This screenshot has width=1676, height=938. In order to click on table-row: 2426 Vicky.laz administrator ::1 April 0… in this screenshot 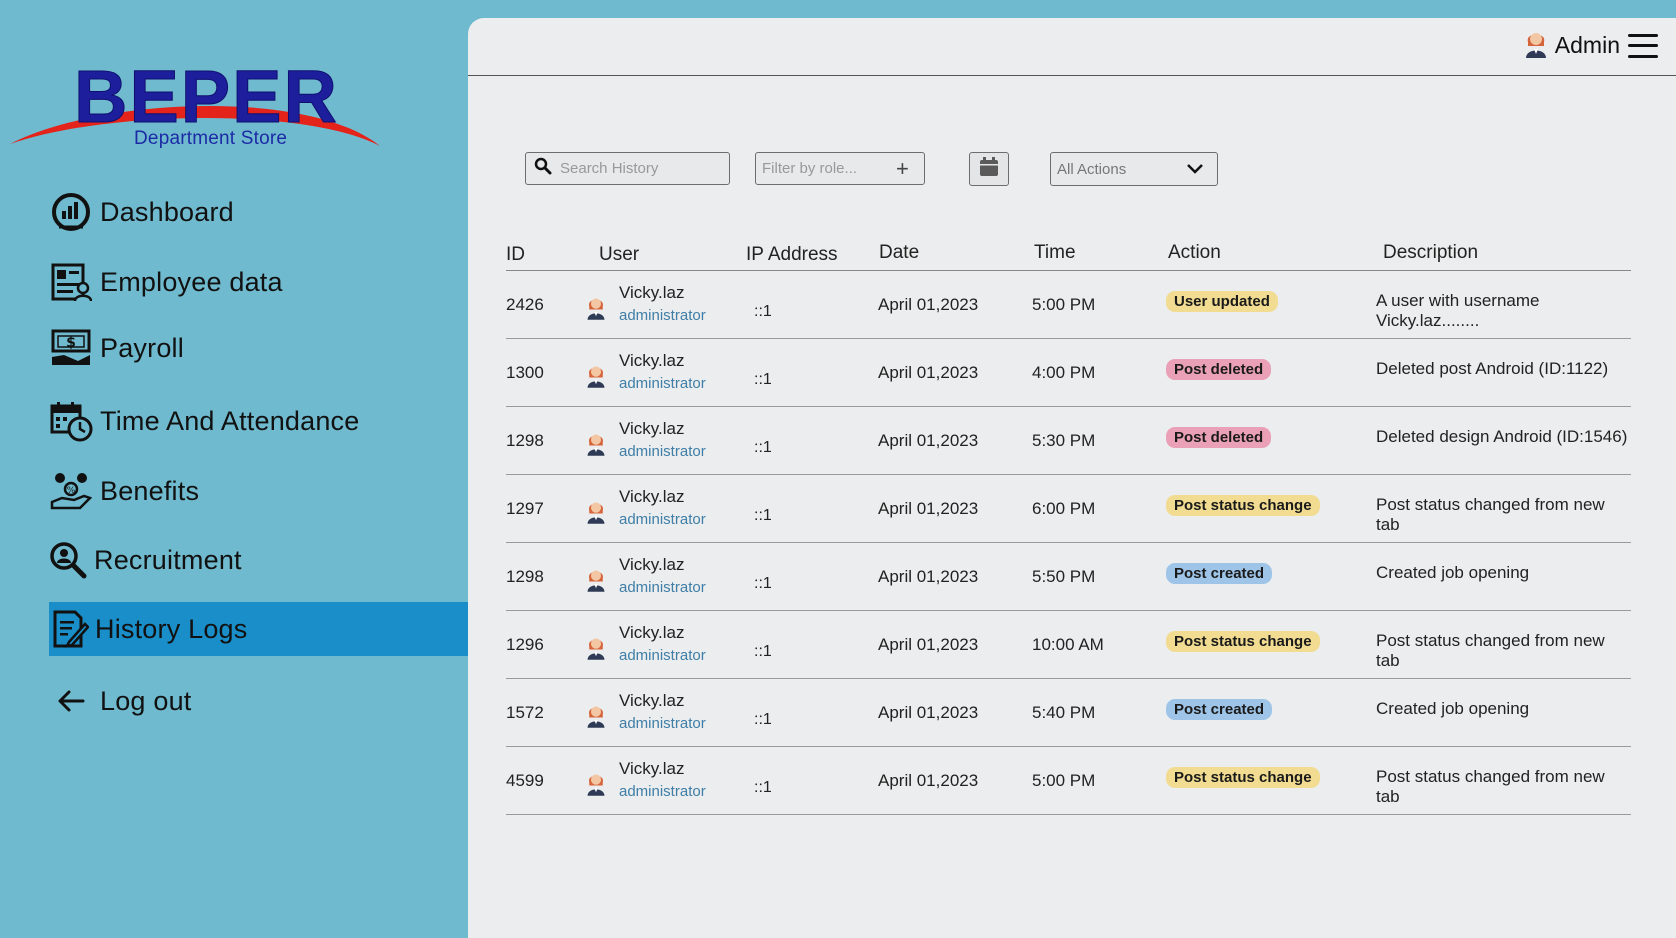, I will do `click(1068, 305)`.